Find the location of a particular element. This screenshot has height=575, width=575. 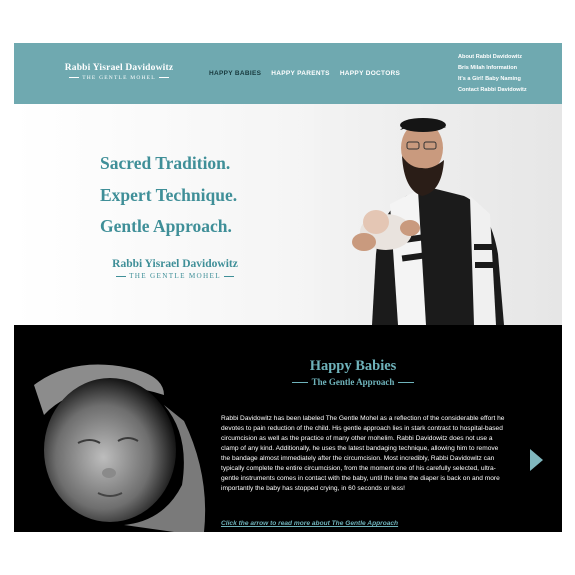

nav-baby-naming: It's a Girl! Baby Naming is located at coordinates (492, 79).